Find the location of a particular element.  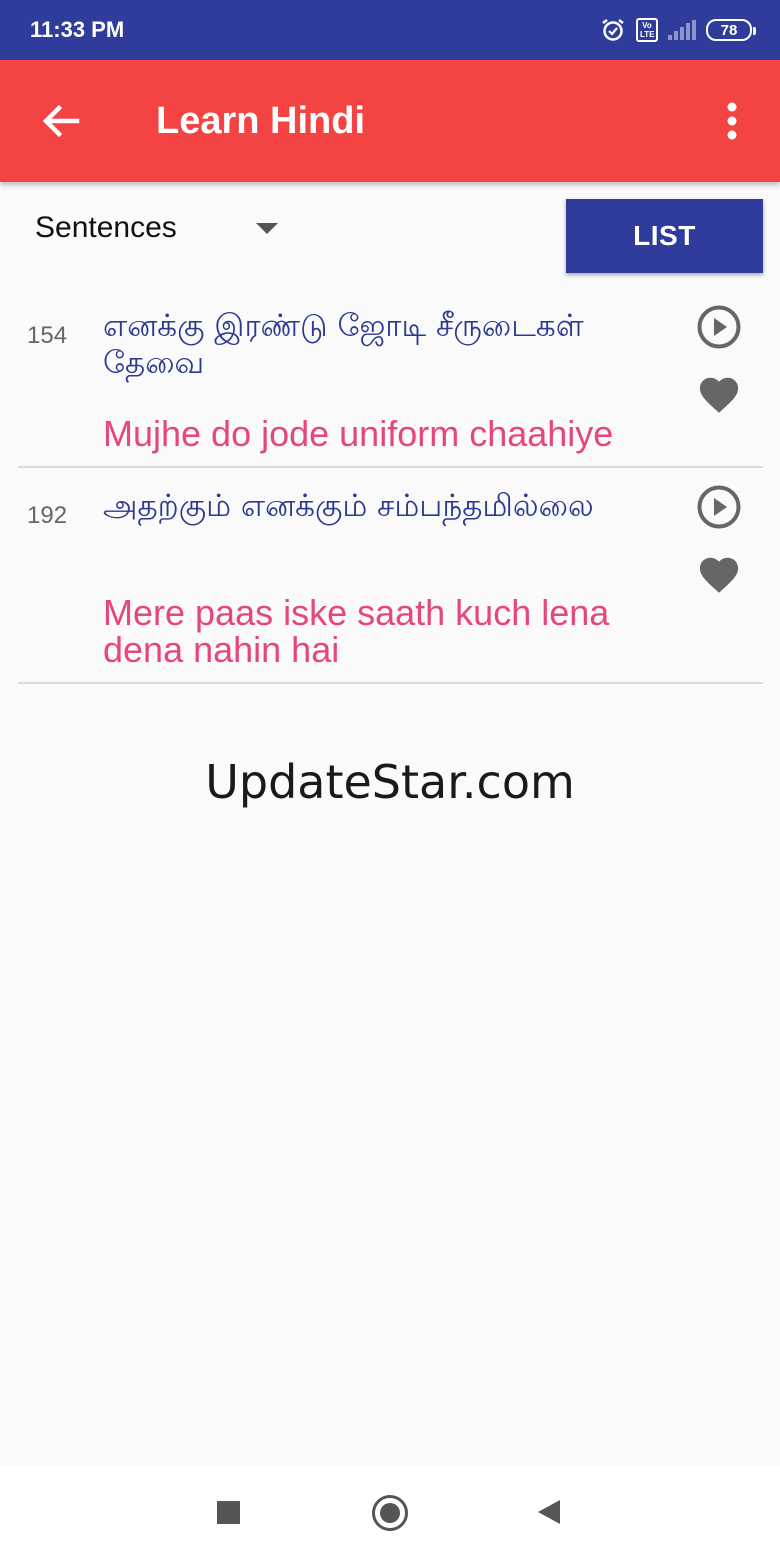

category-dropdown: Sentences is located at coordinates (155, 228).